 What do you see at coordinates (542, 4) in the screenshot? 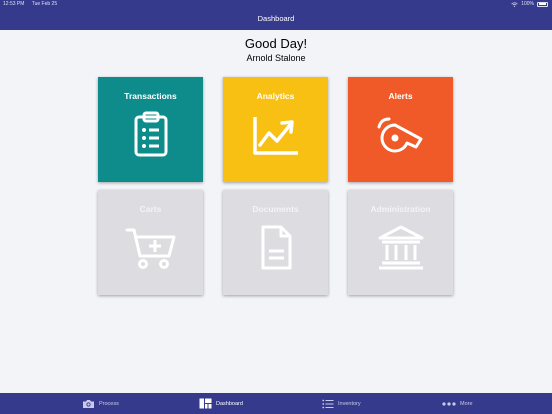
I see `battery-icon` at bounding box center [542, 4].